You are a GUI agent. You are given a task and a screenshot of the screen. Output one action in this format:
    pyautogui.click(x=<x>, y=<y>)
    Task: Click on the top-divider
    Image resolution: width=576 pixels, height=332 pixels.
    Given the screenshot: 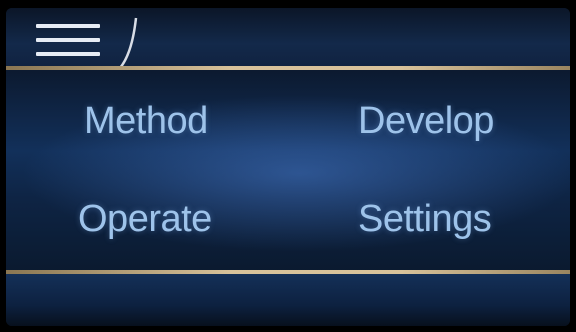 What is the action you would take?
    pyautogui.click(x=288, y=68)
    